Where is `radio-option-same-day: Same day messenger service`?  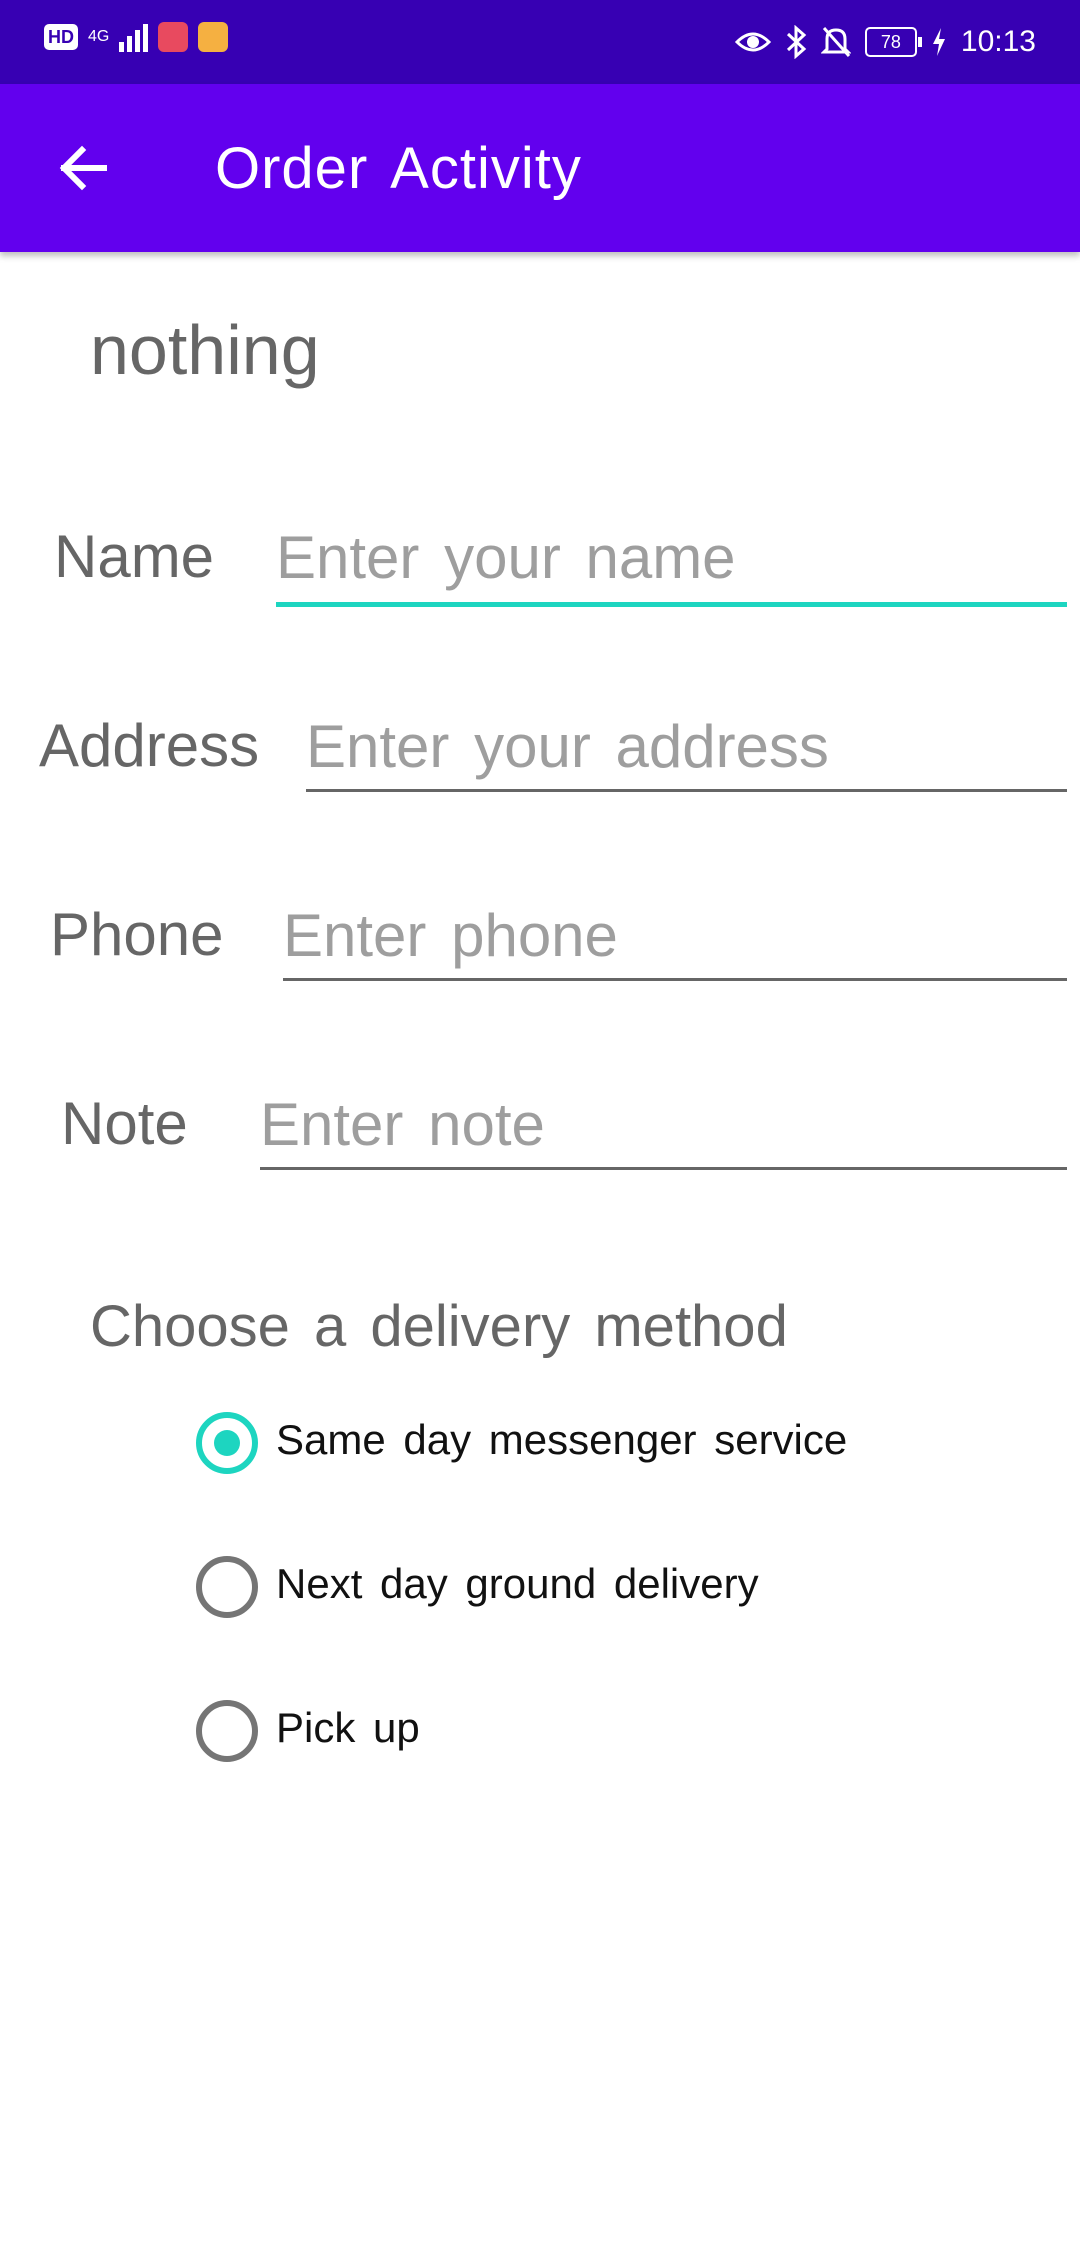
radio-option-same-day: Same day messenger service is located at coordinates (596, 1443).